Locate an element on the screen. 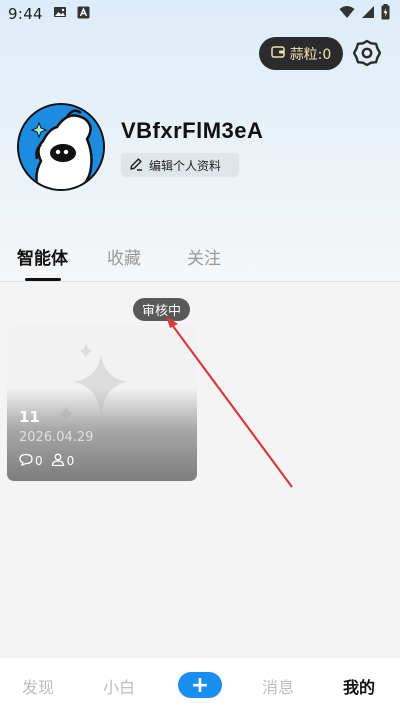 The width and height of the screenshot is (400, 711). nav-discover: 发现 is located at coordinates (38, 686).